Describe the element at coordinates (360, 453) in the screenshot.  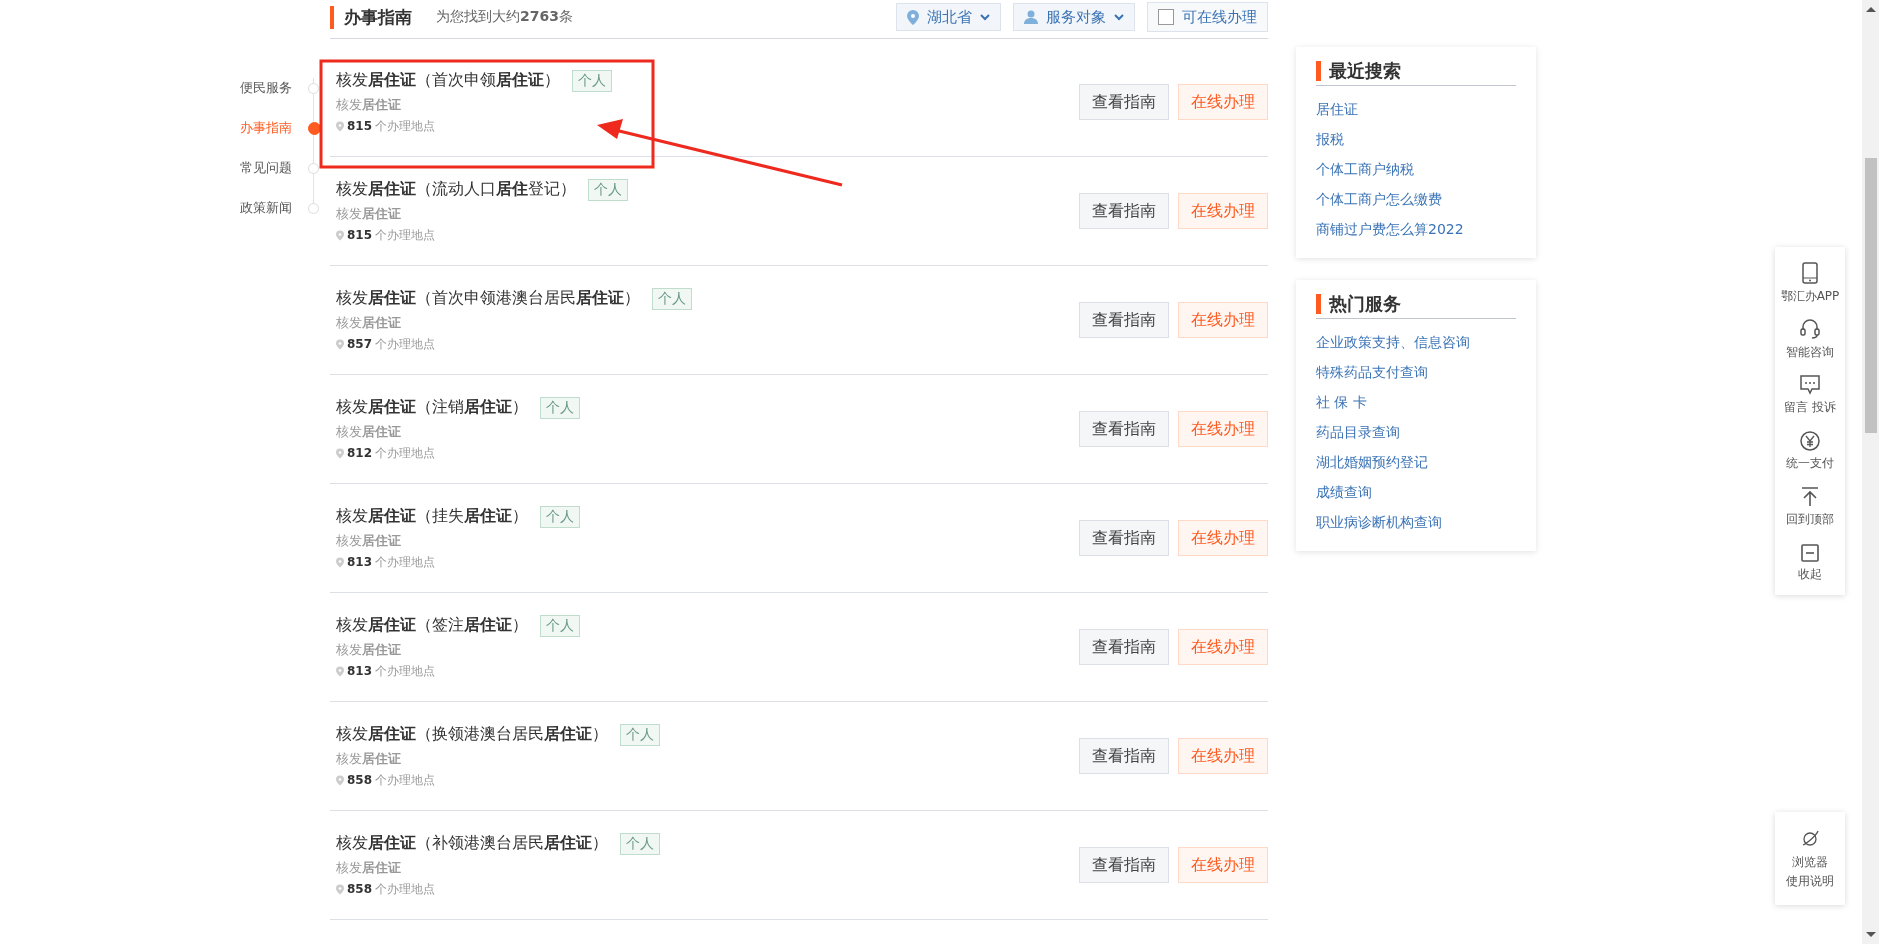
I see `location-count: 812` at that location.